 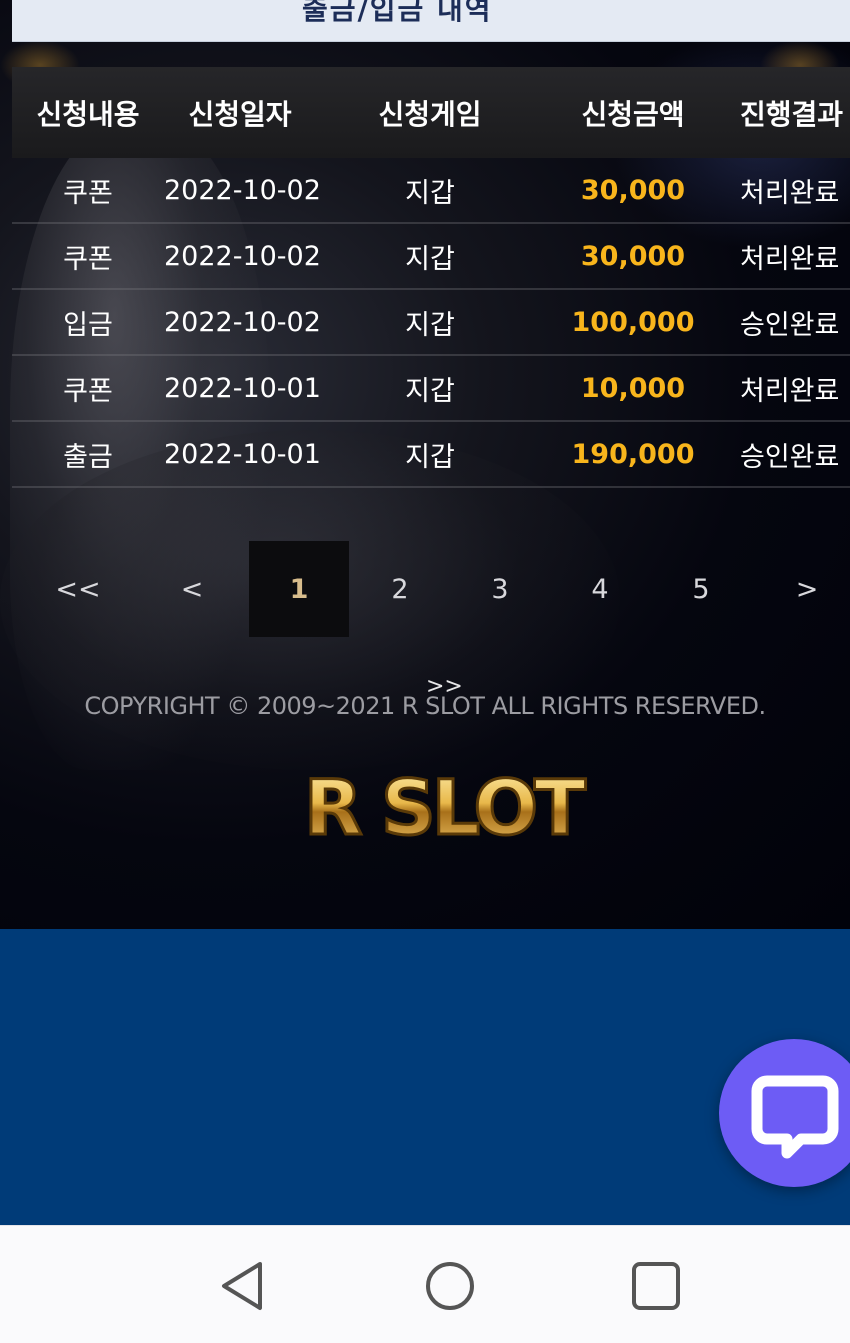 I want to click on page-4-button: 4, so click(x=600, y=589).